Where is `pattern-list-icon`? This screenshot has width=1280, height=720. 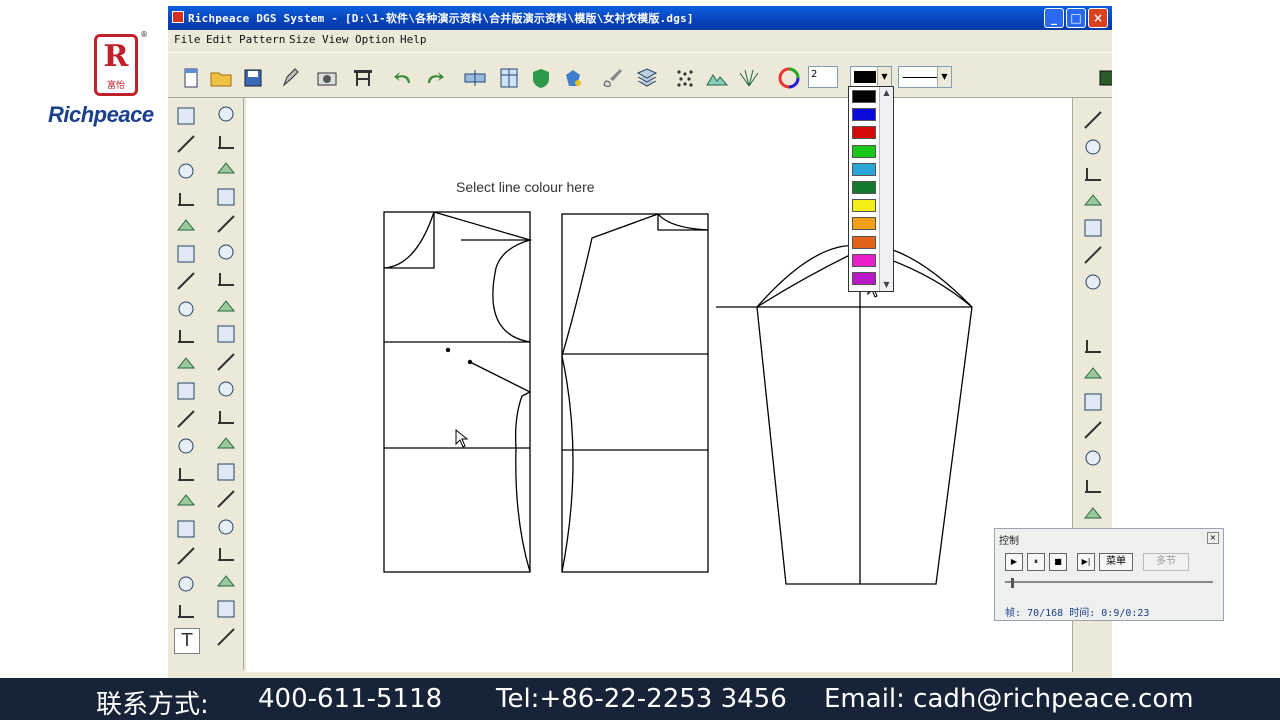
pattern-list-icon is located at coordinates (509, 78).